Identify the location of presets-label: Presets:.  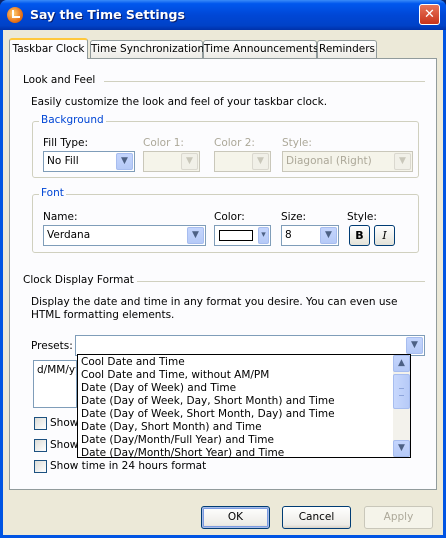
(52, 346).